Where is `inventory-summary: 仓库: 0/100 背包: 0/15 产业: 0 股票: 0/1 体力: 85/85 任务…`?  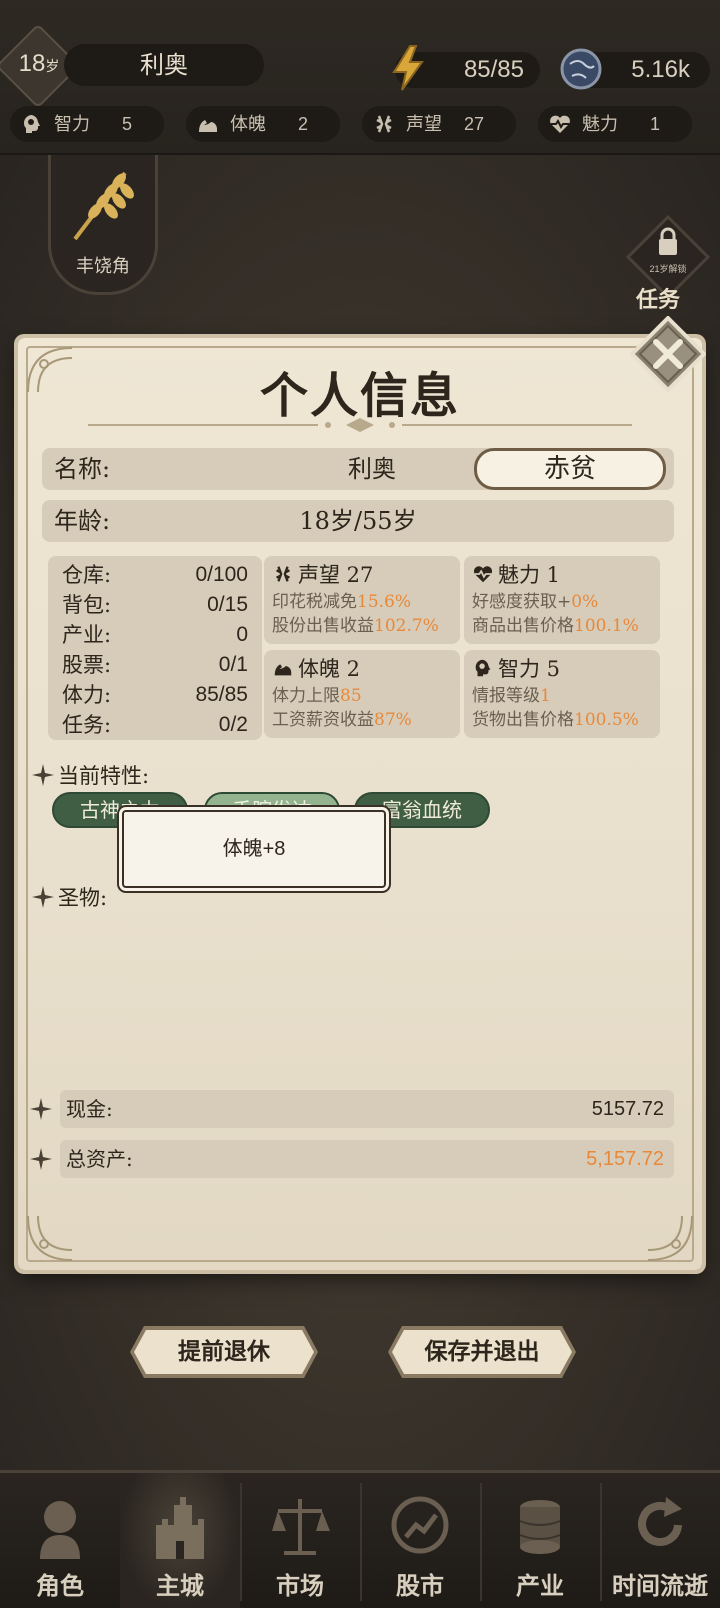 inventory-summary: 仓库: 0/100 背包: 0/15 产业: 0 股票: 0/1 体力: 85/85 任务… is located at coordinates (155, 648).